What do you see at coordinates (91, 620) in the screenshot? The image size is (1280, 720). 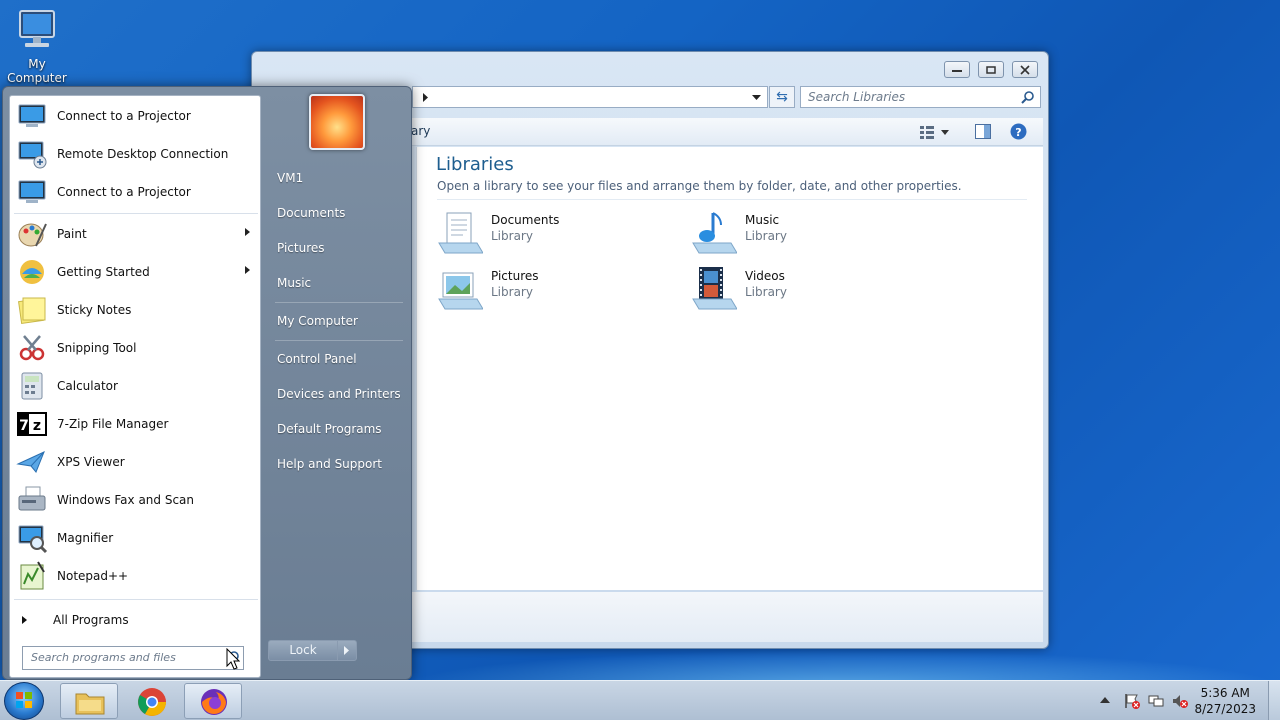 I see `all-programs-label: All Programs` at bounding box center [91, 620].